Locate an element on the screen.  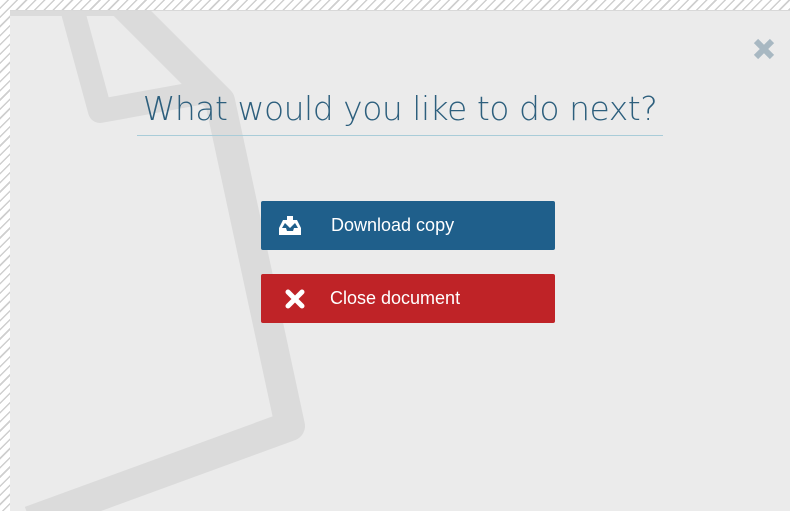
close-document-label: Close document is located at coordinates (395, 298).